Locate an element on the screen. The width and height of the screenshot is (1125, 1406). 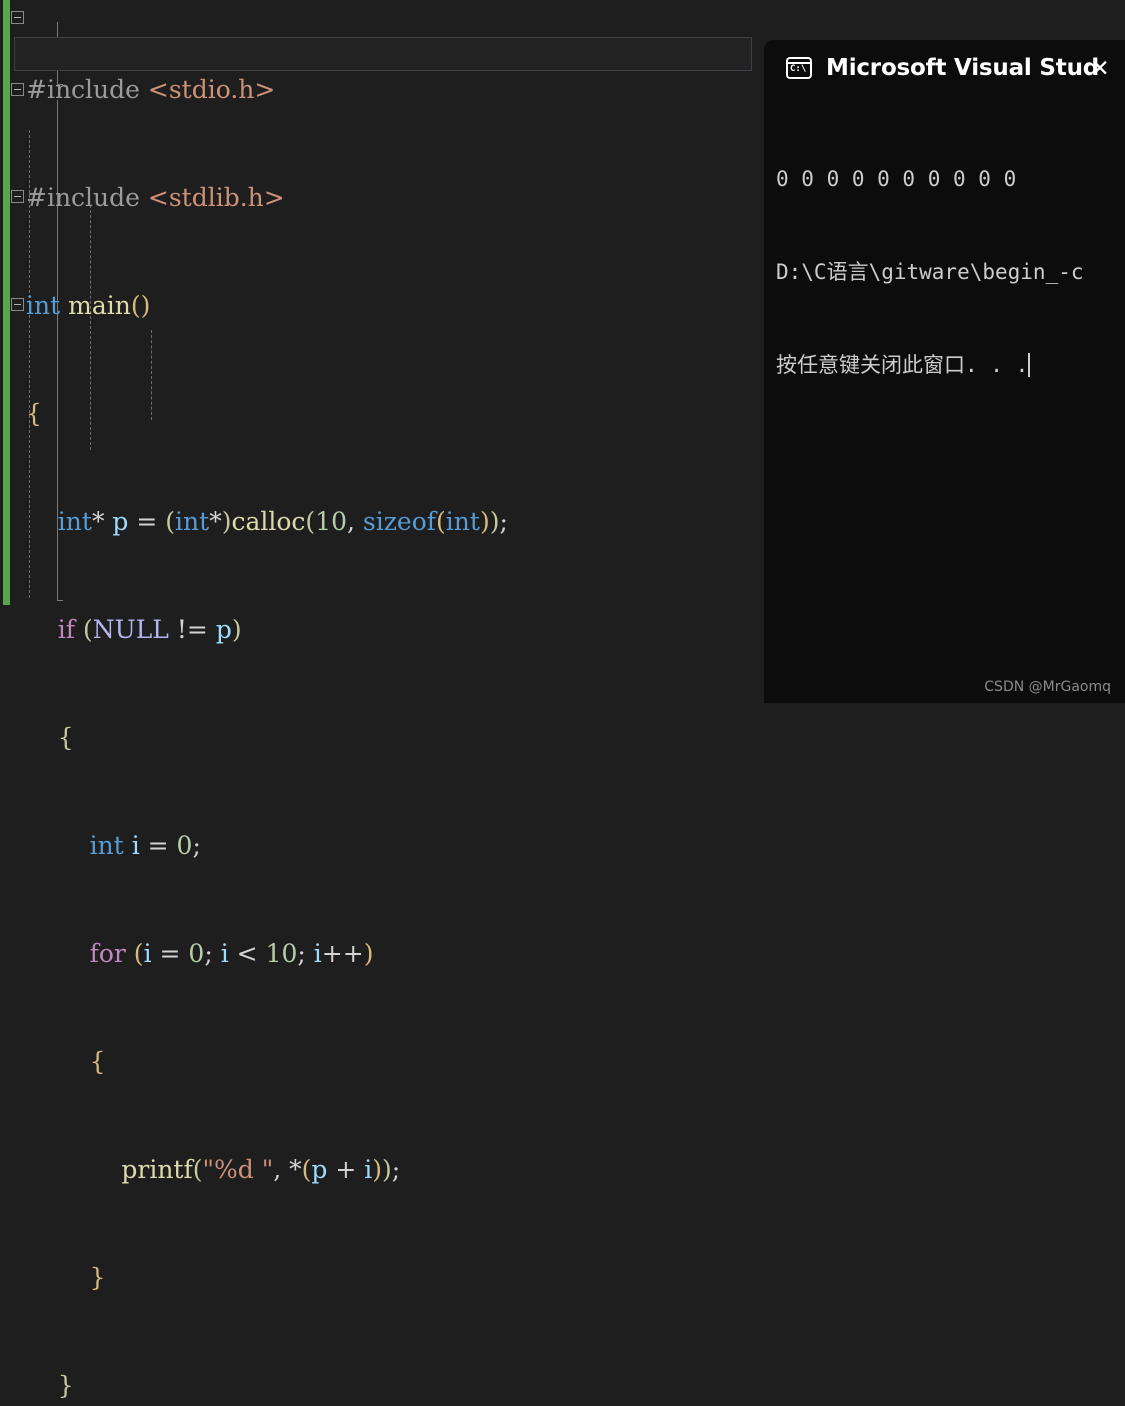
watermark-label: CSDN @MrGaomq is located at coordinates (1047, 687).